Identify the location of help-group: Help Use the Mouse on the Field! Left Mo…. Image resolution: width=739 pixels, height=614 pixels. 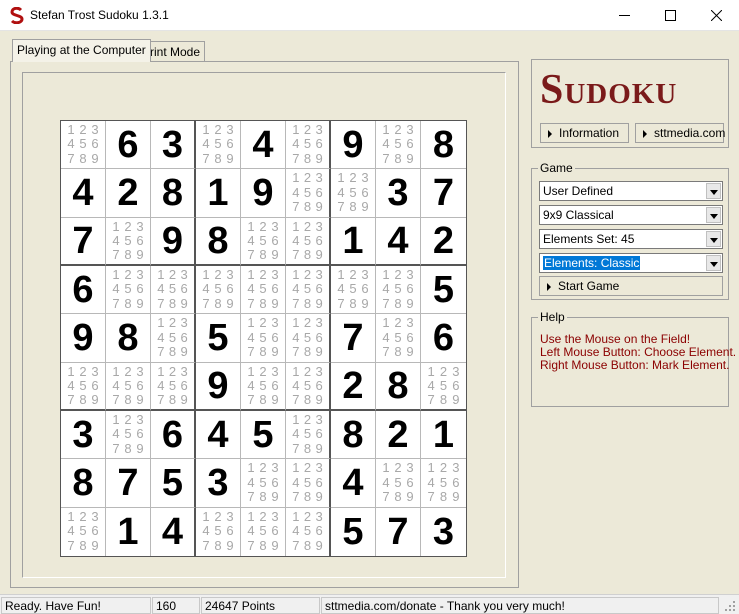
(633, 358).